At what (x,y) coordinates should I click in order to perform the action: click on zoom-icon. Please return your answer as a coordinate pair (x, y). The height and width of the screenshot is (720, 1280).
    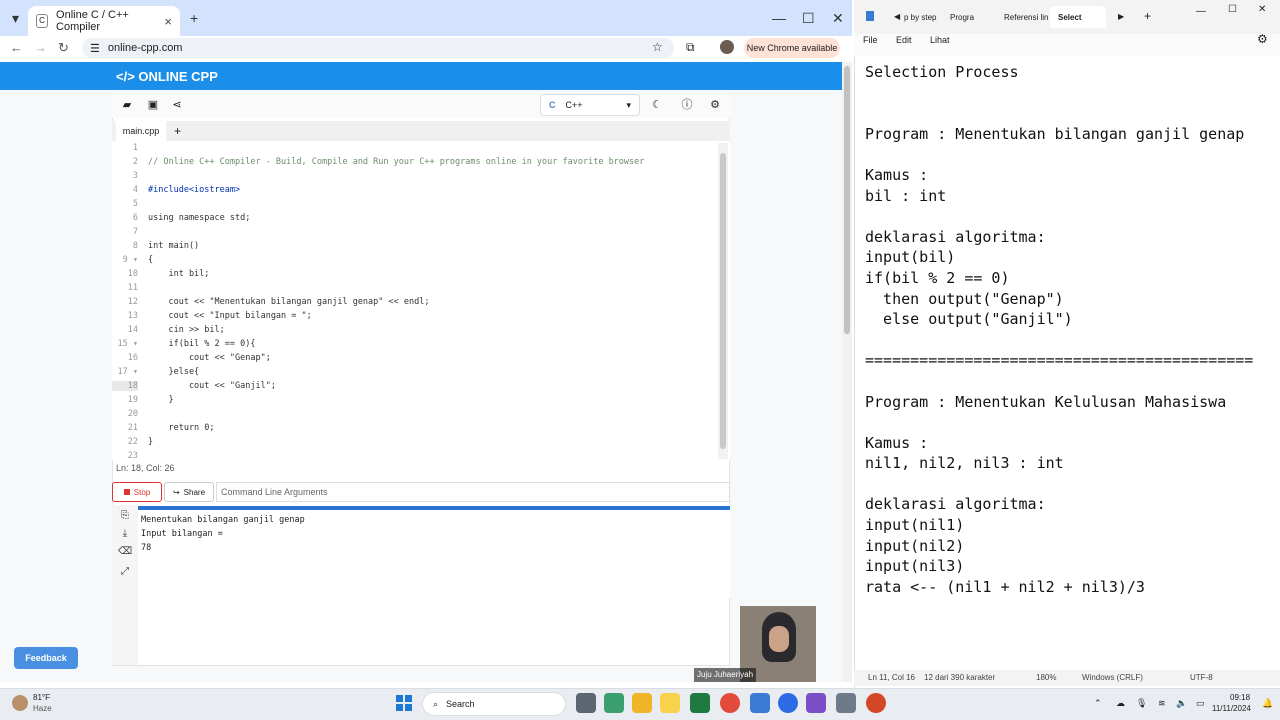
    Looking at the image, I should click on (788, 703).